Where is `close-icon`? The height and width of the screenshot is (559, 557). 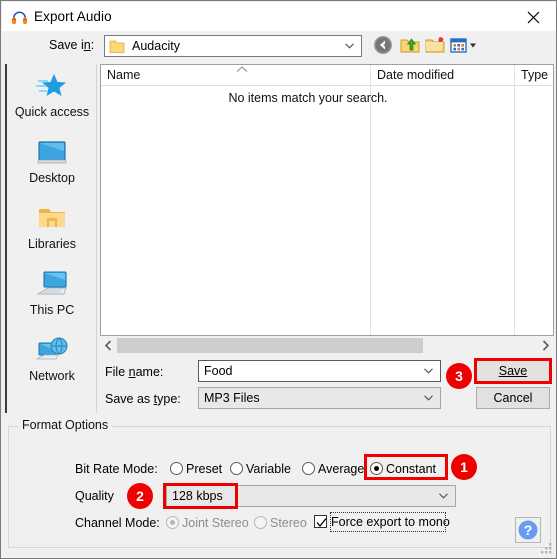
close-icon is located at coordinates (533, 17).